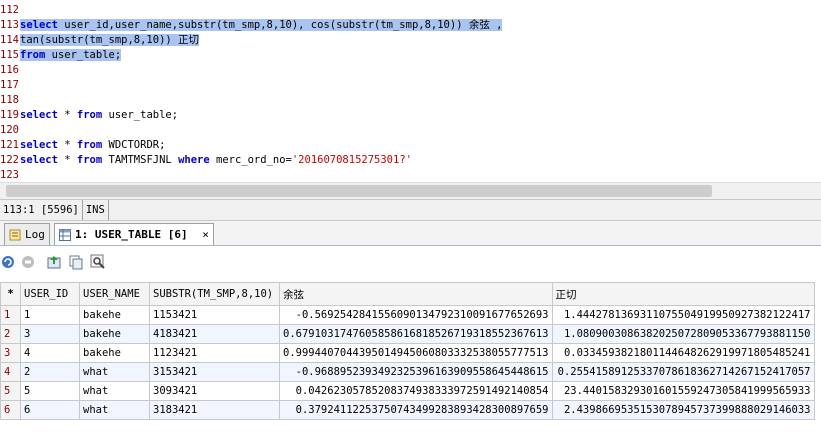 The width and height of the screenshot is (821, 444). Describe the element at coordinates (134, 145) in the screenshot. I see `sql-text: WDCTORDR;` at that location.